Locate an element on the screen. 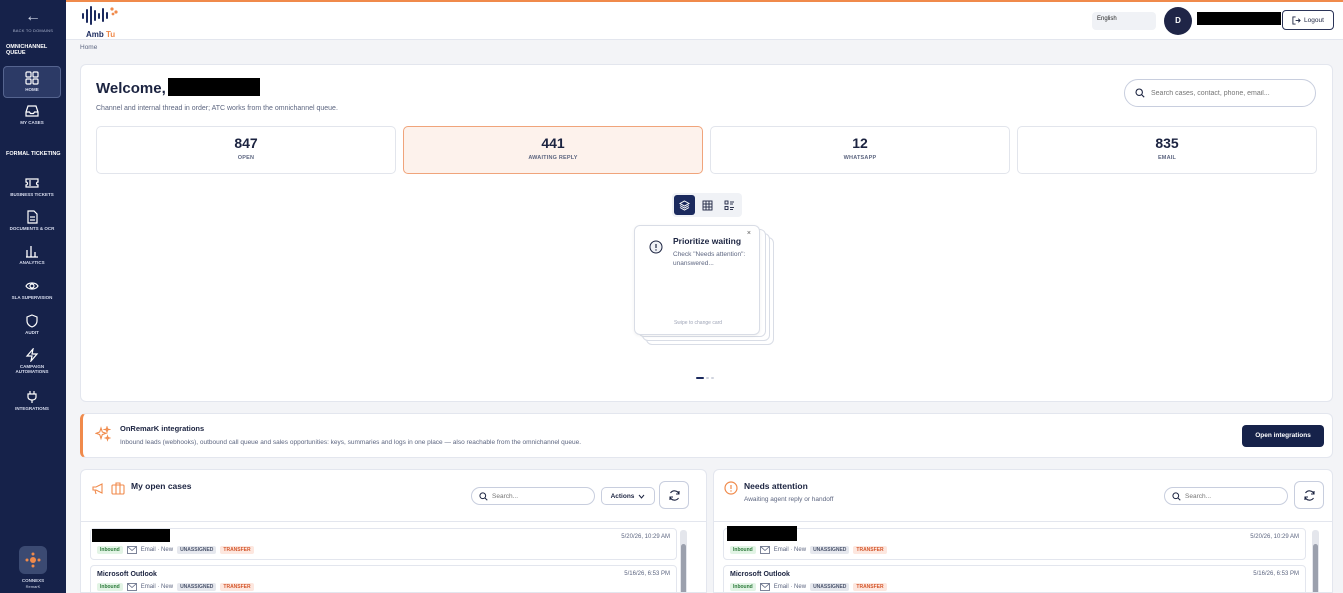 The image size is (1343, 593). sidebar-item-label: CAMPAIGN AUTOMATIONS is located at coordinates (32, 369).